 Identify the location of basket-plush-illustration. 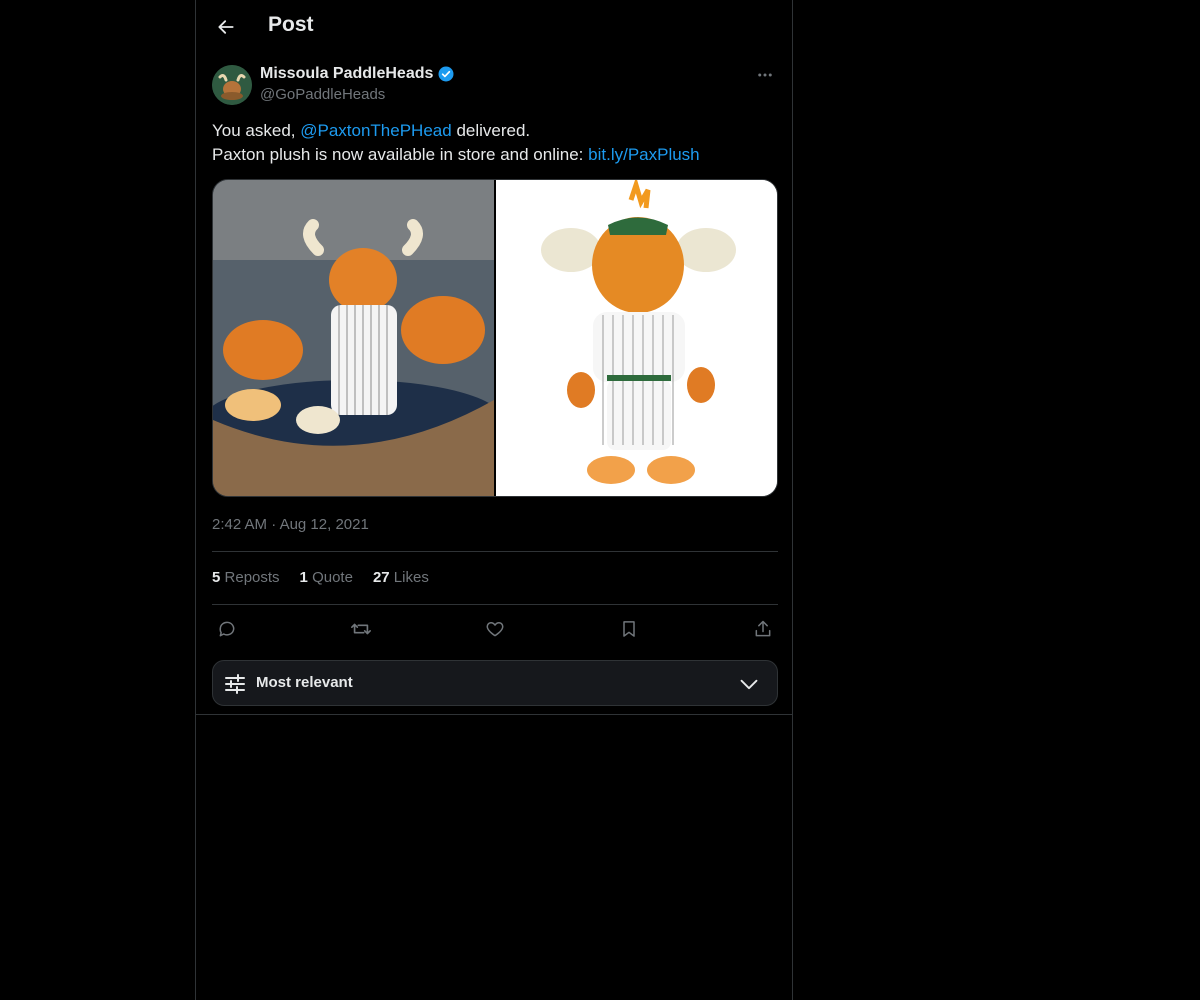
(353, 338).